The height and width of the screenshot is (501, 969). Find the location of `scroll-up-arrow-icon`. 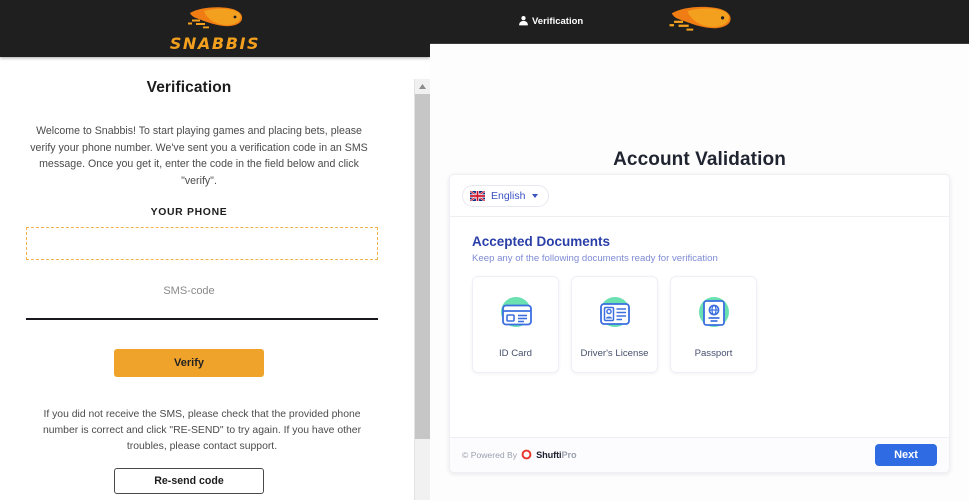

scroll-up-arrow-icon is located at coordinates (422, 86).